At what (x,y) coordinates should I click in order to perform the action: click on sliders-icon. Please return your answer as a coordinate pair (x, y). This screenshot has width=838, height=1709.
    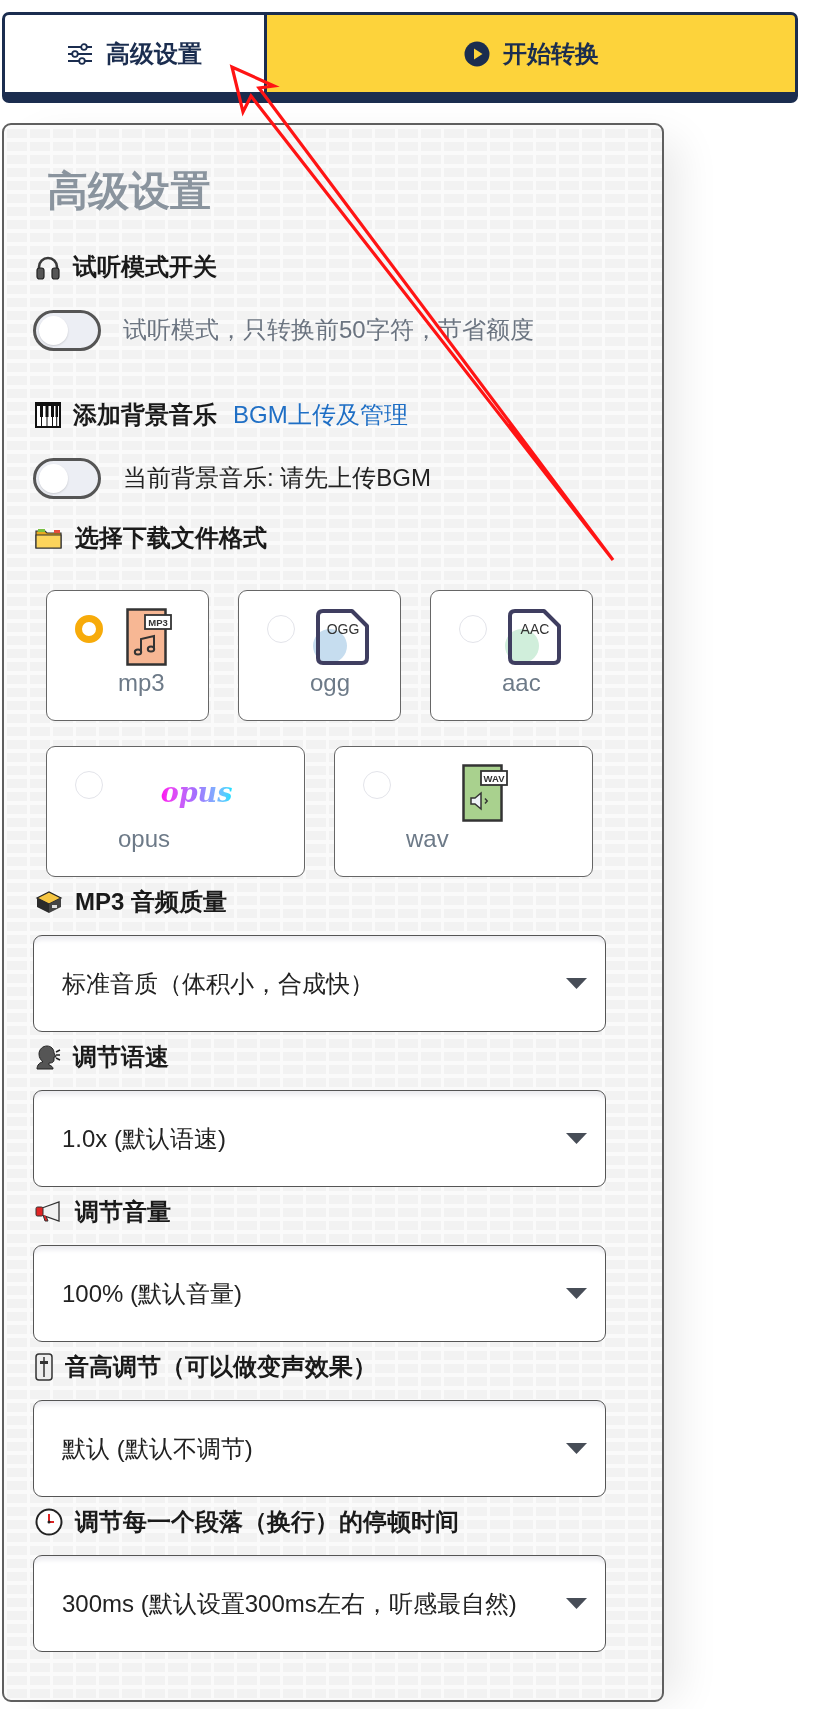
    Looking at the image, I should click on (80, 53).